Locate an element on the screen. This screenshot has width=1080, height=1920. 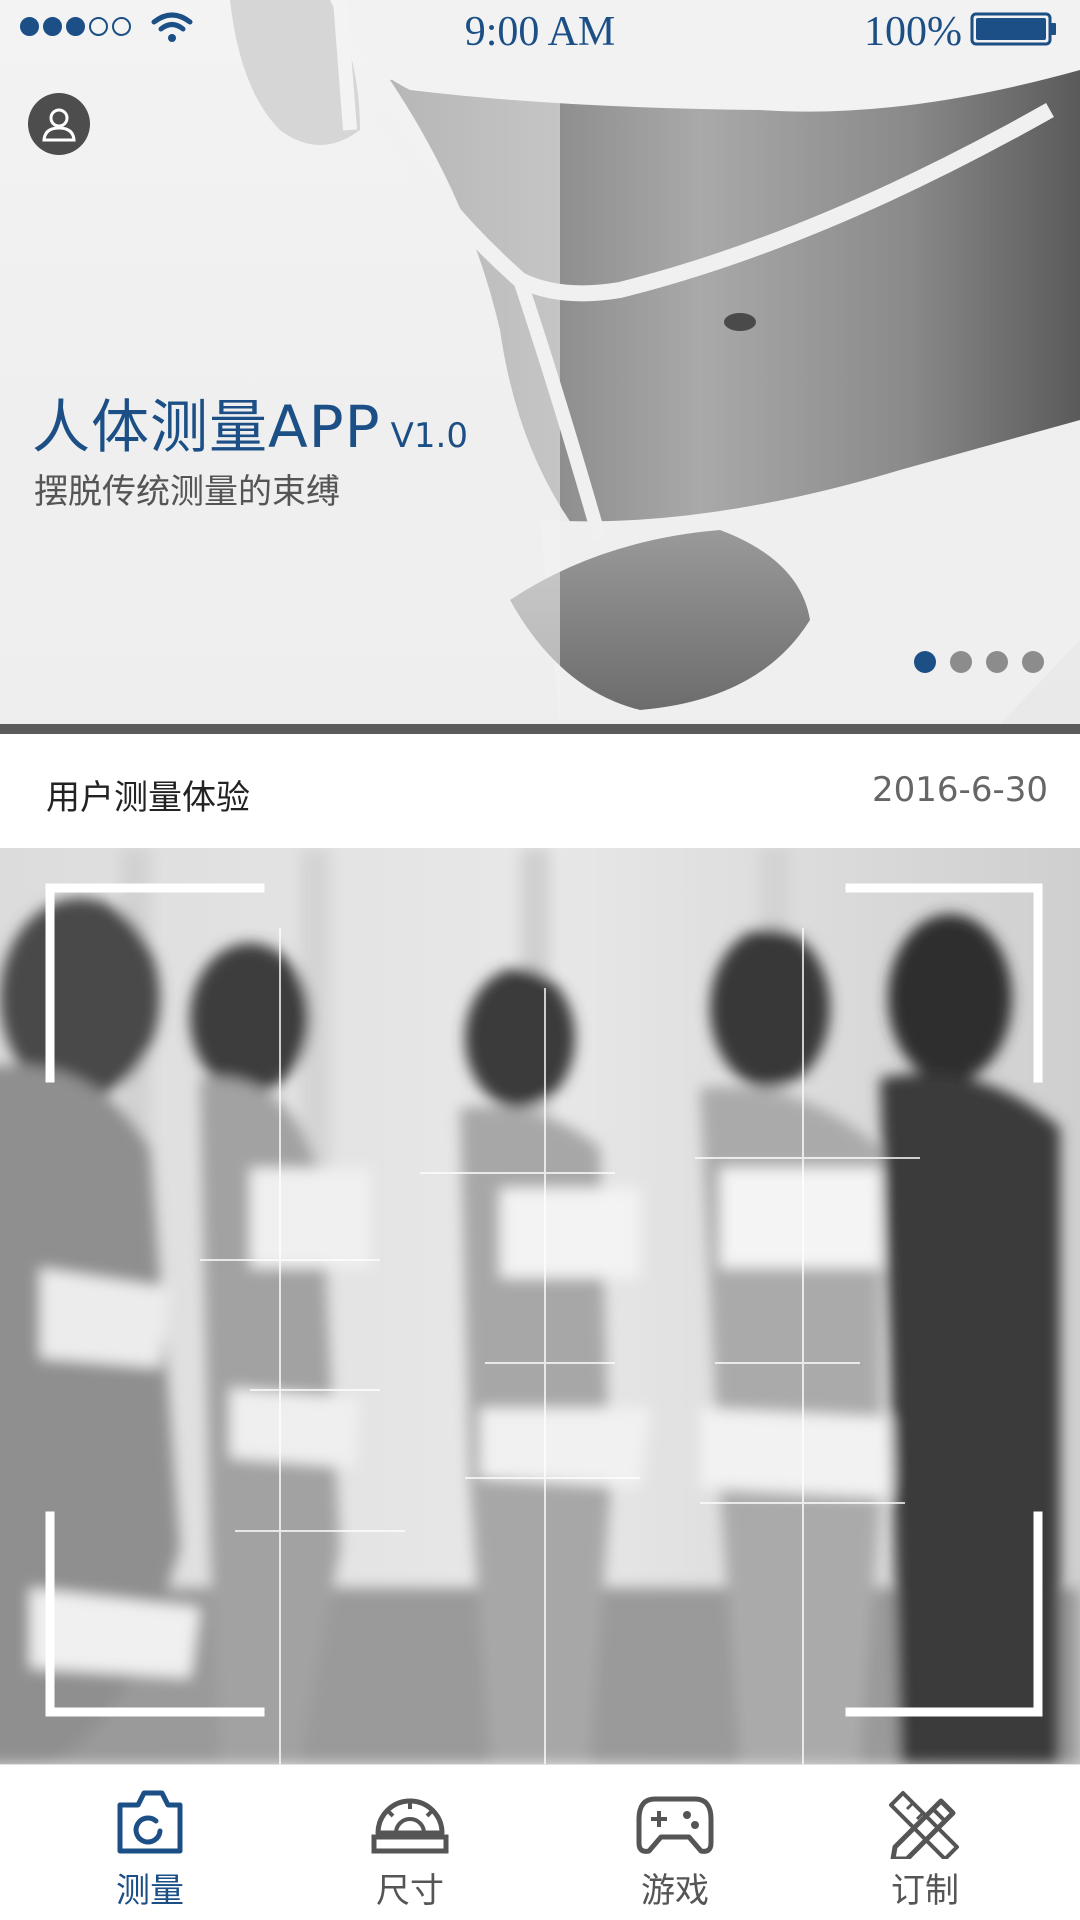
pencil-ruler-icon is located at coordinates (924, 1825).